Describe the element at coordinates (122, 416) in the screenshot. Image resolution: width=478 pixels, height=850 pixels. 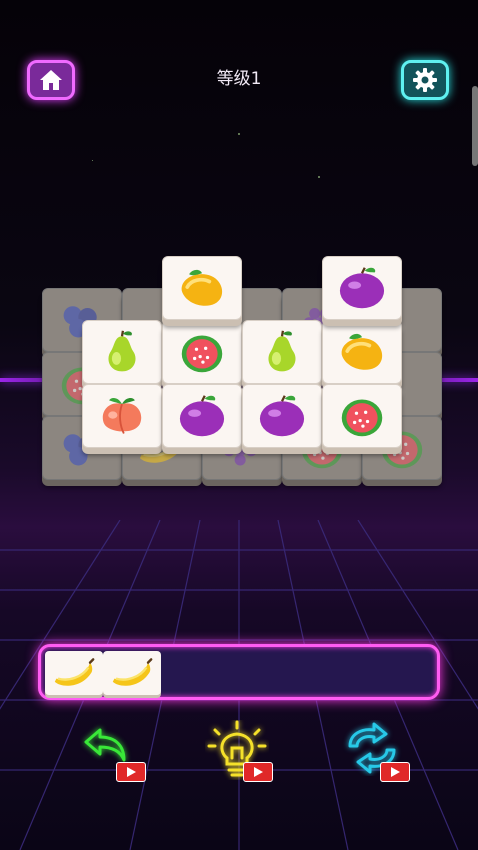
I see `tile-peach` at that location.